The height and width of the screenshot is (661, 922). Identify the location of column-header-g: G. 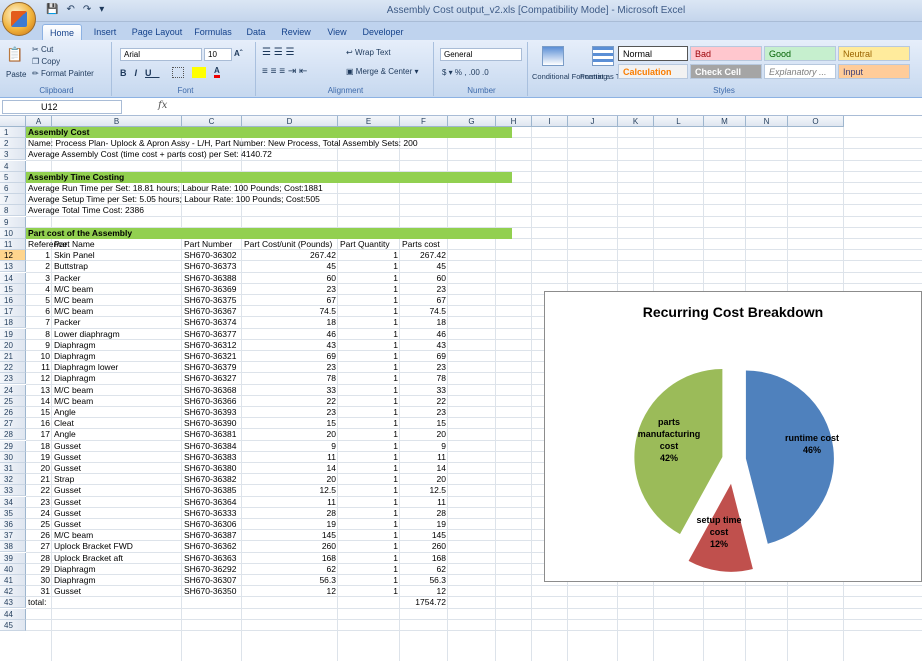
(472, 121).